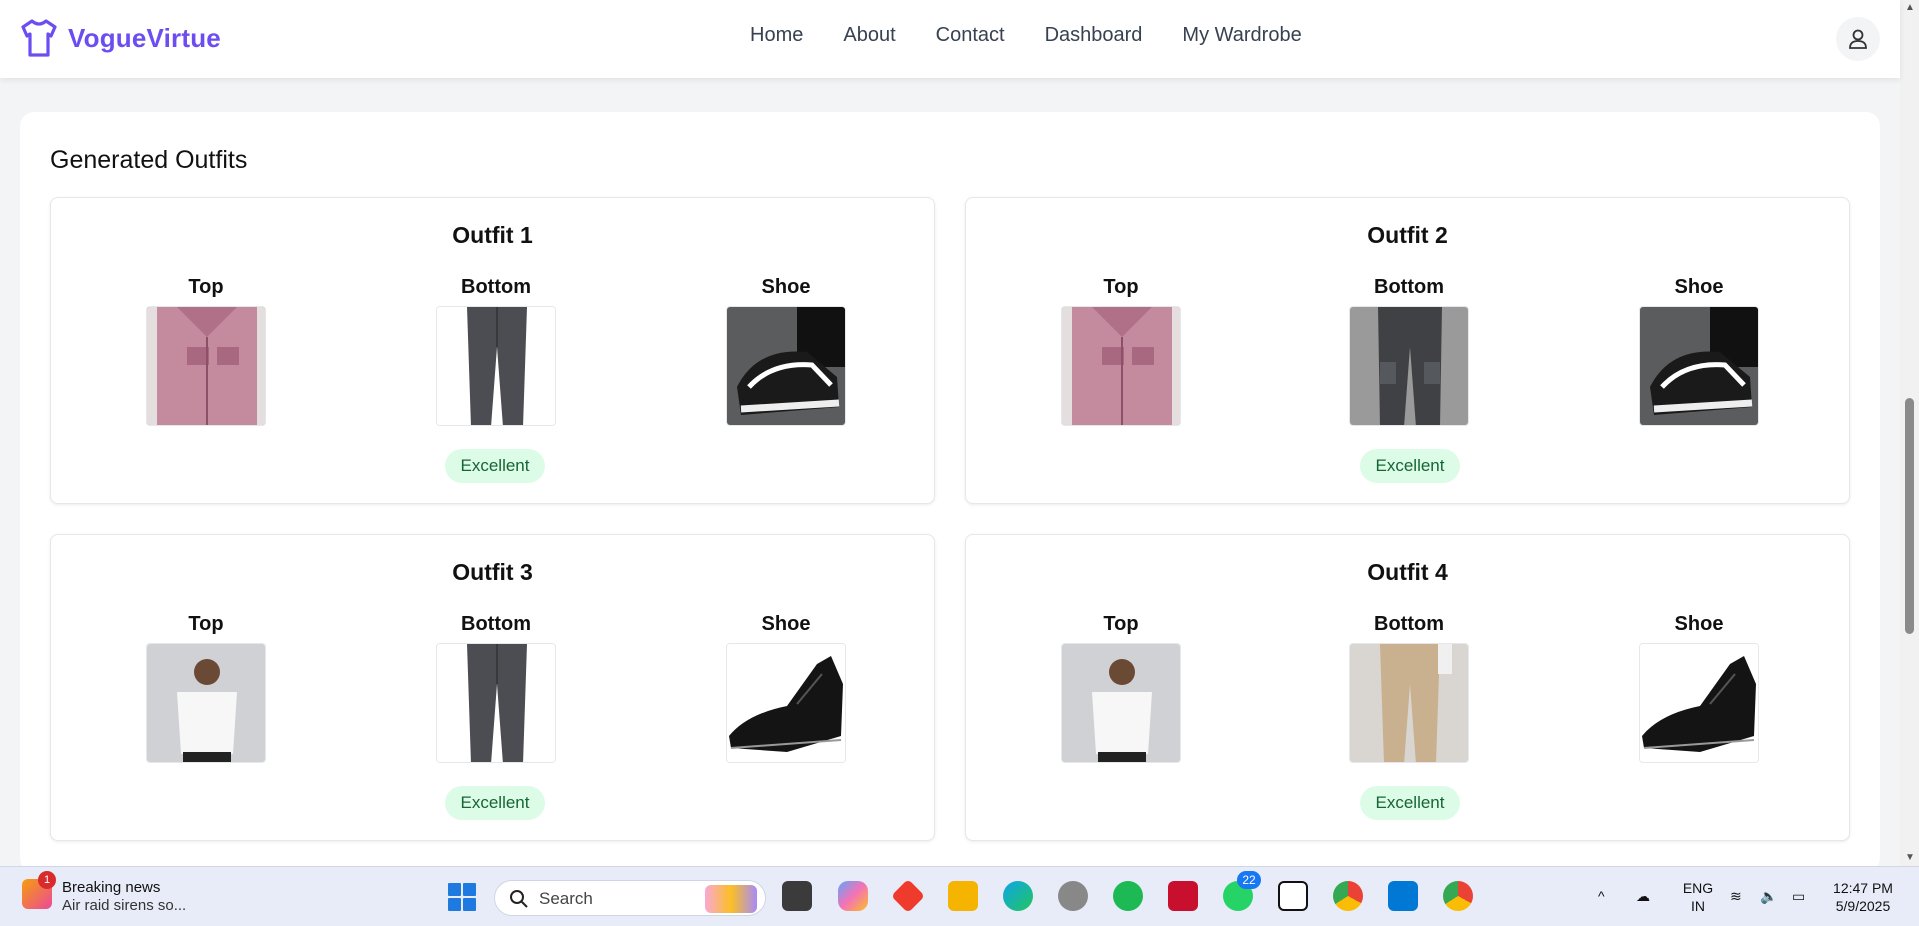 The height and width of the screenshot is (926, 1919). What do you see at coordinates (492, 572) in the screenshot?
I see `outfit-title: Outfit 3` at bounding box center [492, 572].